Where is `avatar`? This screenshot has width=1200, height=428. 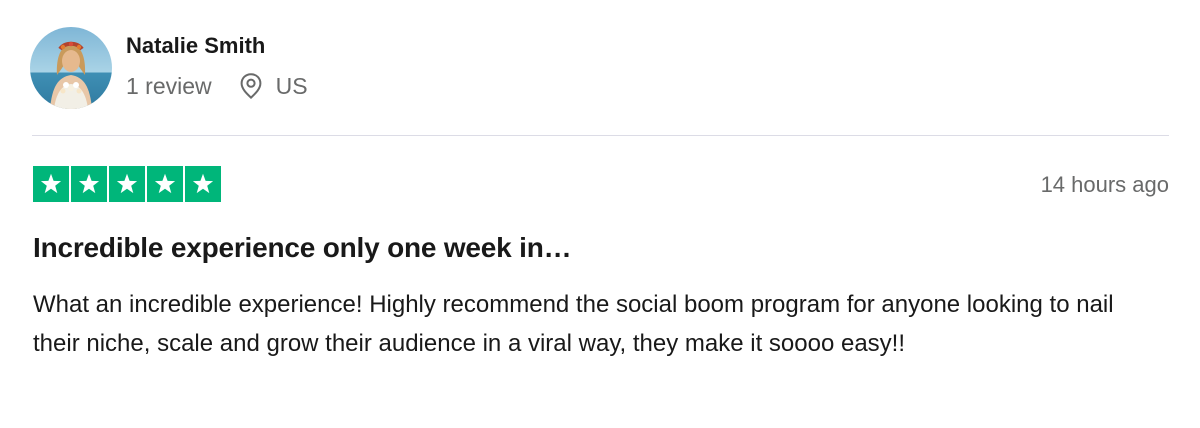
avatar is located at coordinates (71, 68).